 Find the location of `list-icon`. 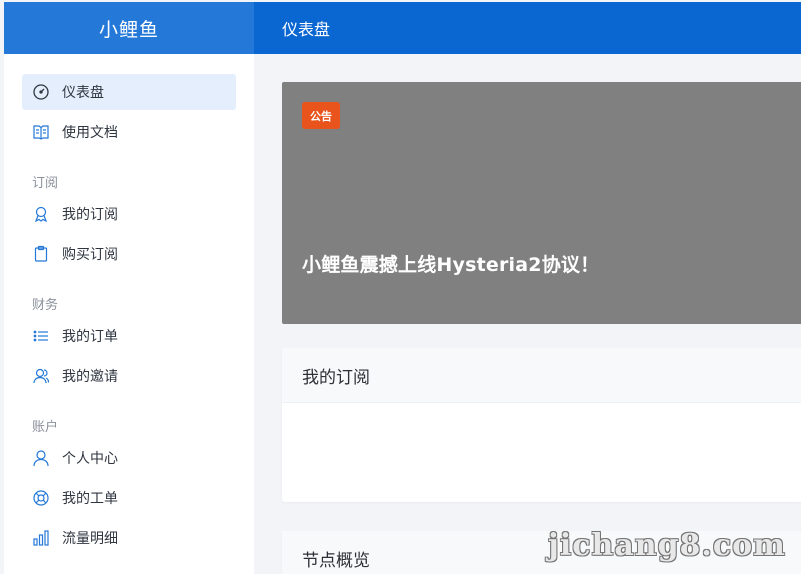

list-icon is located at coordinates (41, 336).